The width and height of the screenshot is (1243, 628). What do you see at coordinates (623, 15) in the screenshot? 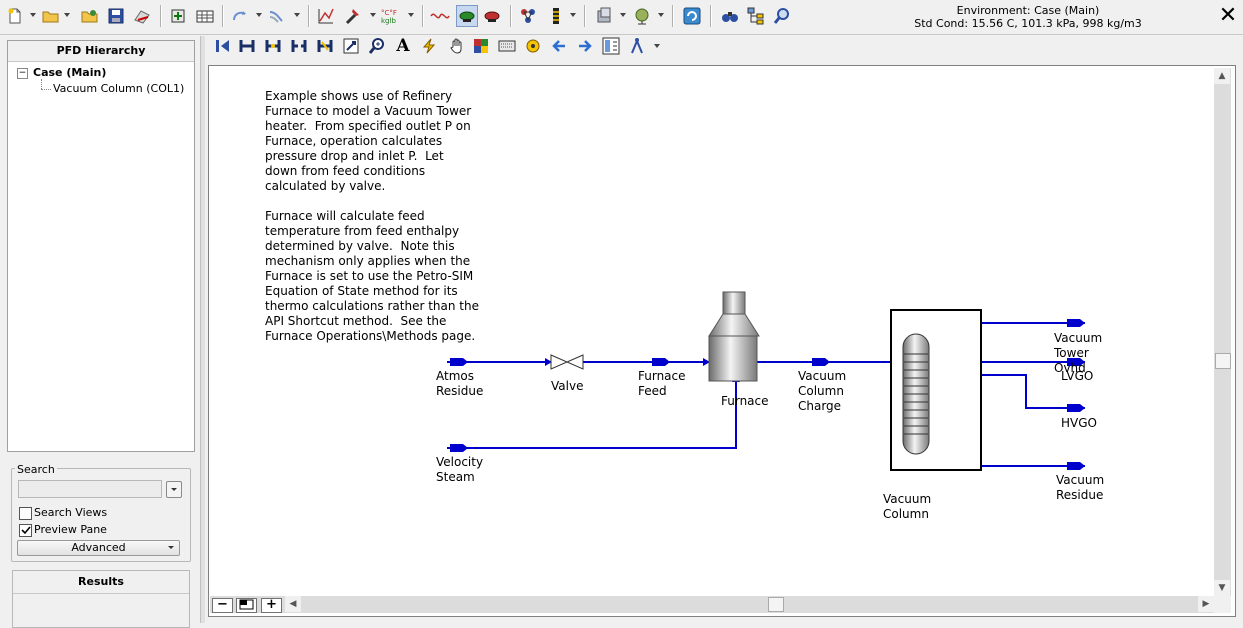
I see `database-dropdown-icon` at bounding box center [623, 15].